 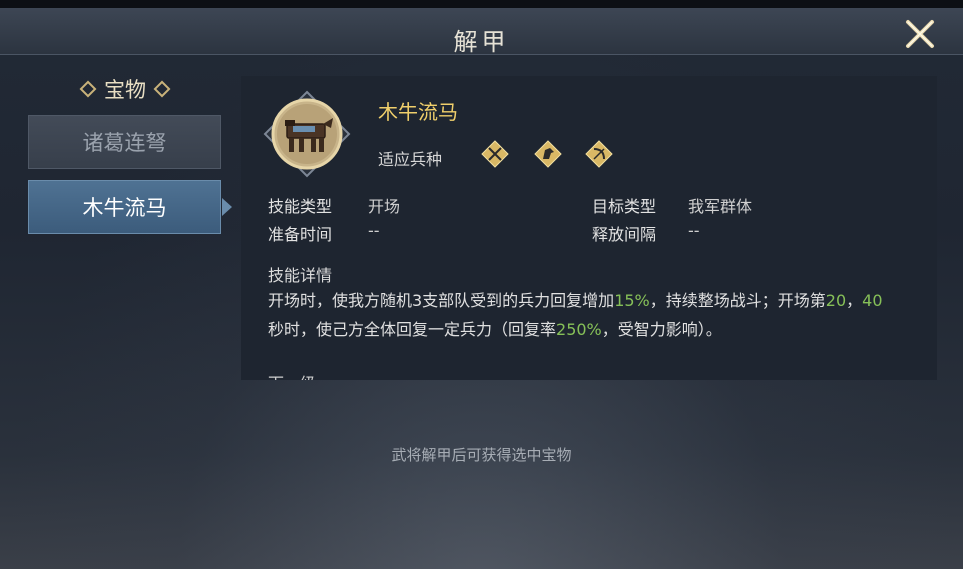 I want to click on bow-icon, so click(x=599, y=154).